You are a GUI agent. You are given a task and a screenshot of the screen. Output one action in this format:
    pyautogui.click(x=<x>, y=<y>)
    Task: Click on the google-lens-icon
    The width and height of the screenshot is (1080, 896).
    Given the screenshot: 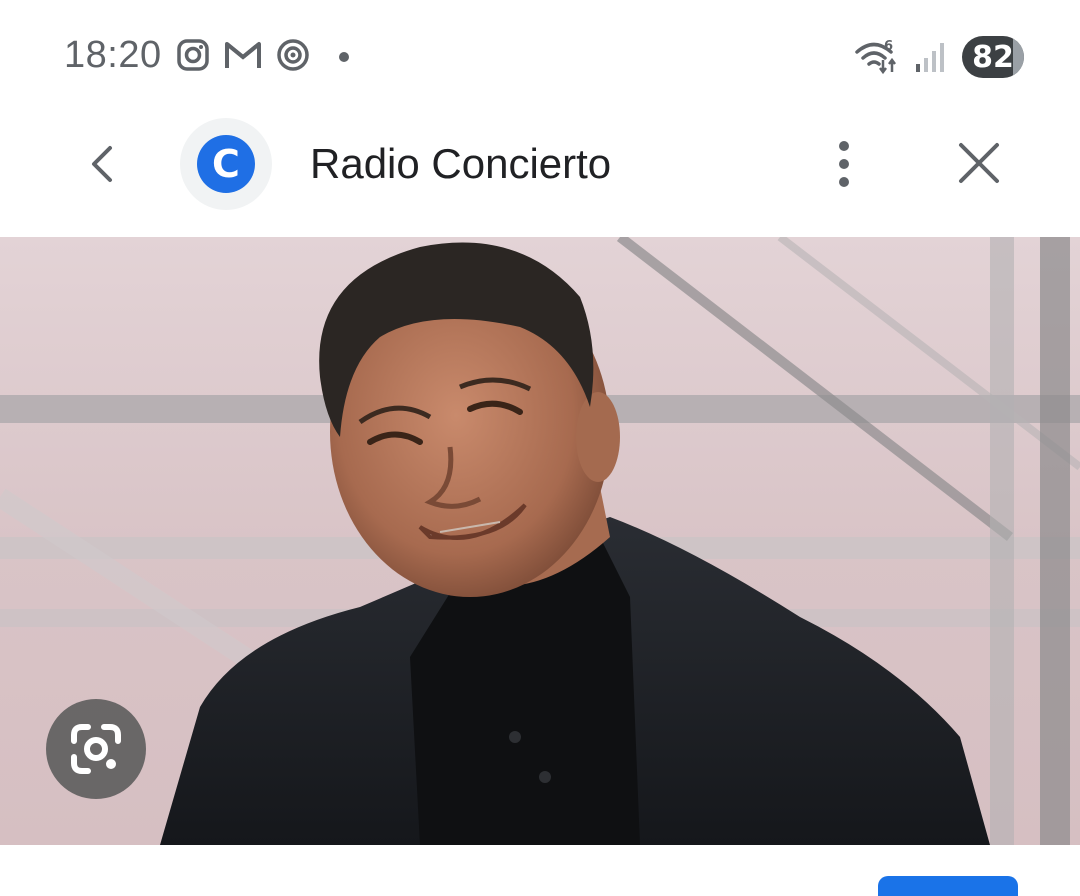 What is the action you would take?
    pyautogui.click(x=96, y=749)
    